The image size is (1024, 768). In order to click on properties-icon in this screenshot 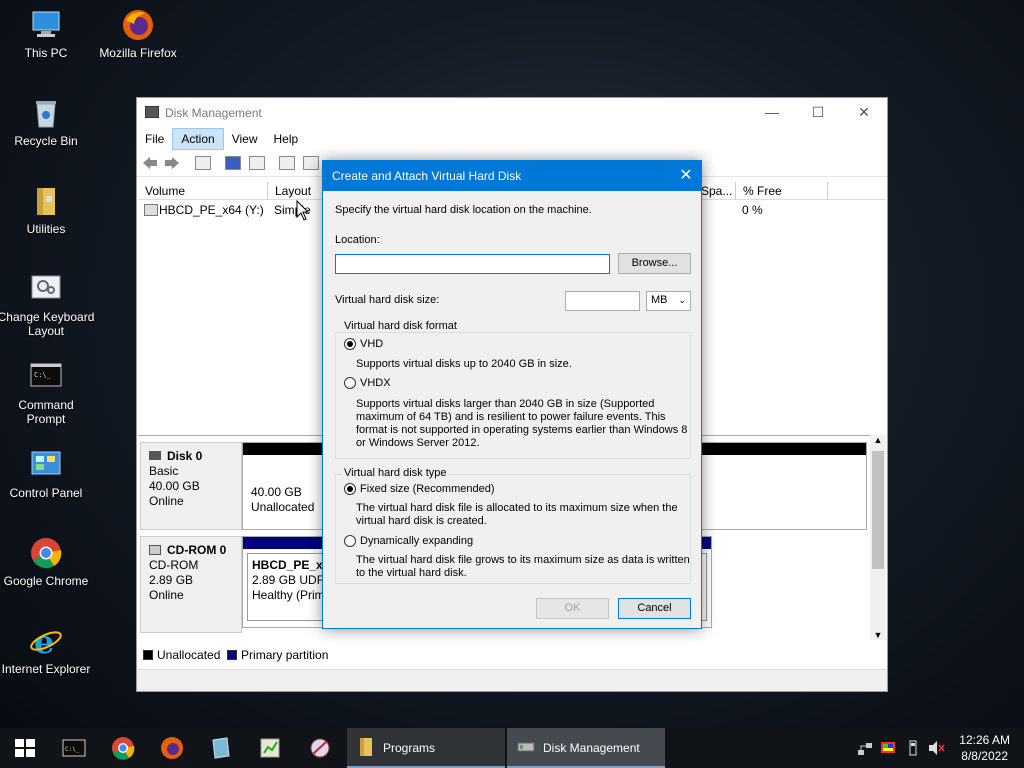, I will do `click(203, 163)`.